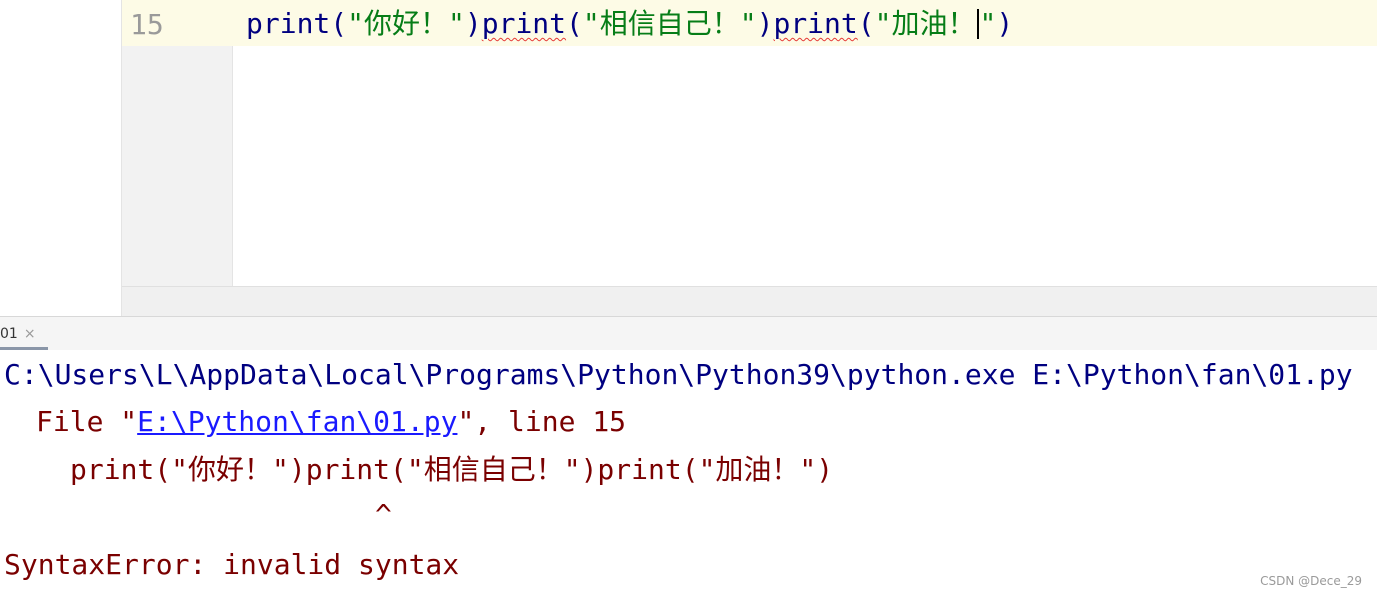  What do you see at coordinates (147, 24) in the screenshot?
I see `line-number: 15` at bounding box center [147, 24].